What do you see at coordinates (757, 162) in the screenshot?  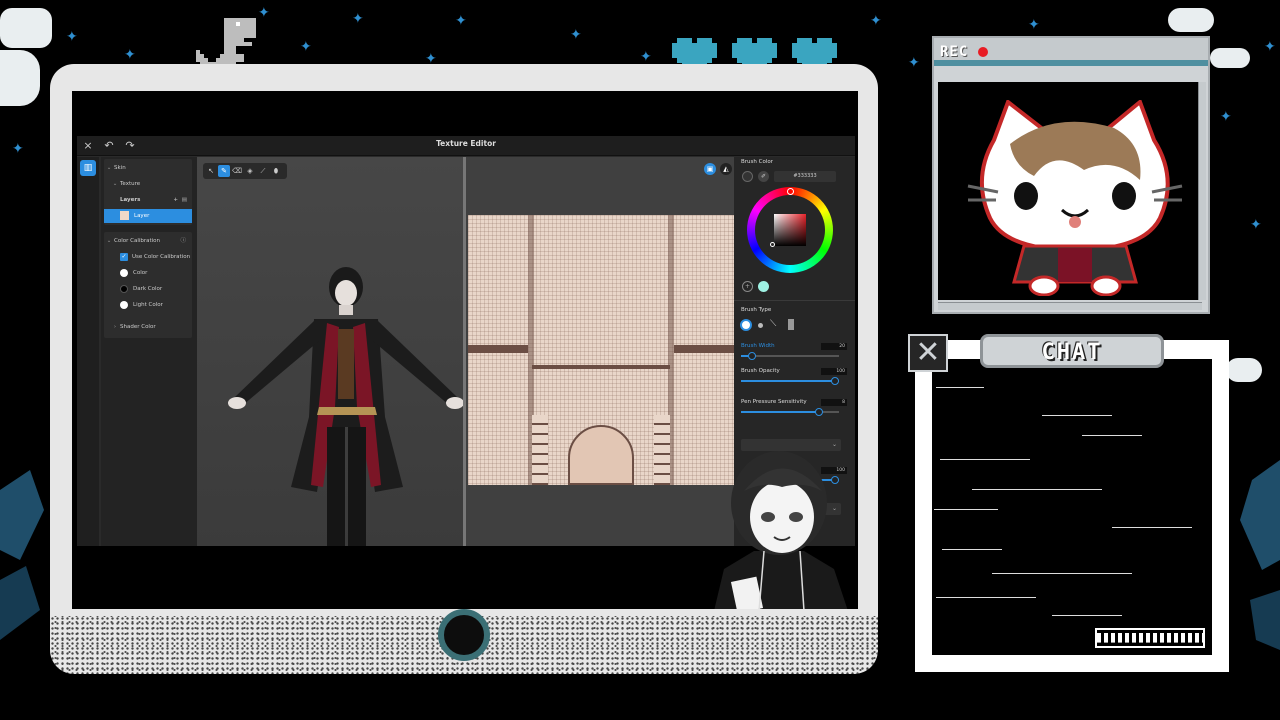 I see `brush-color-label: Brush Color` at bounding box center [757, 162].